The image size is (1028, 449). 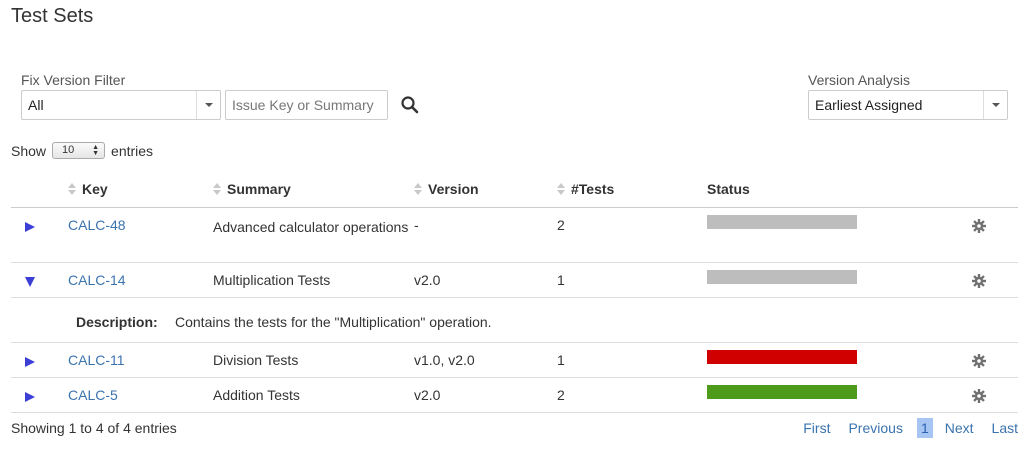 What do you see at coordinates (52, 16) in the screenshot?
I see `page-title: Test Sets` at bounding box center [52, 16].